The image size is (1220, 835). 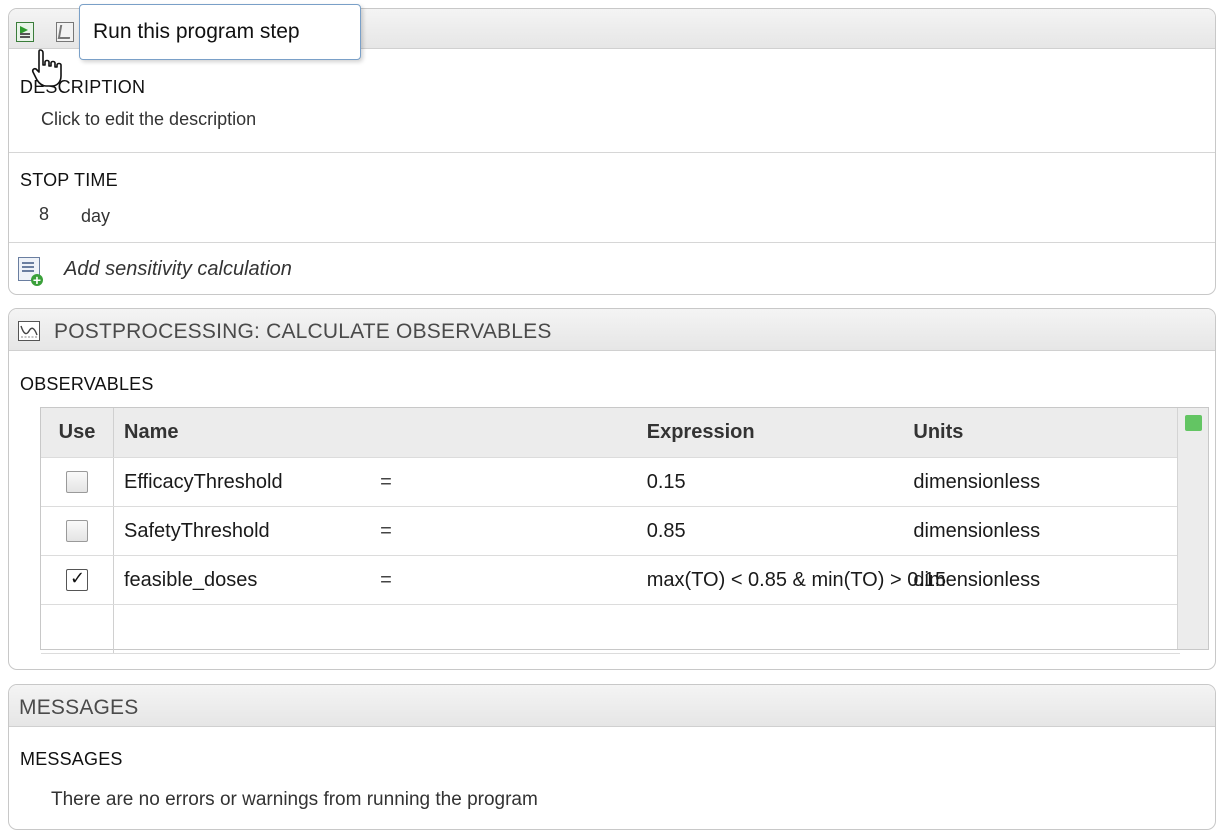 I want to click on col-use: Use, so click(x=77, y=433).